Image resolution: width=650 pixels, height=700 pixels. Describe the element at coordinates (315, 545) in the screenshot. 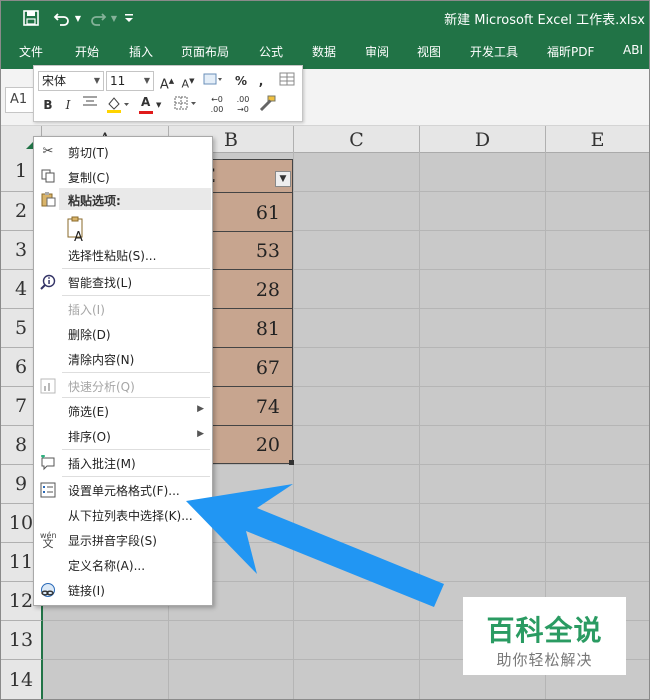

I see `annotation-arrow` at that location.